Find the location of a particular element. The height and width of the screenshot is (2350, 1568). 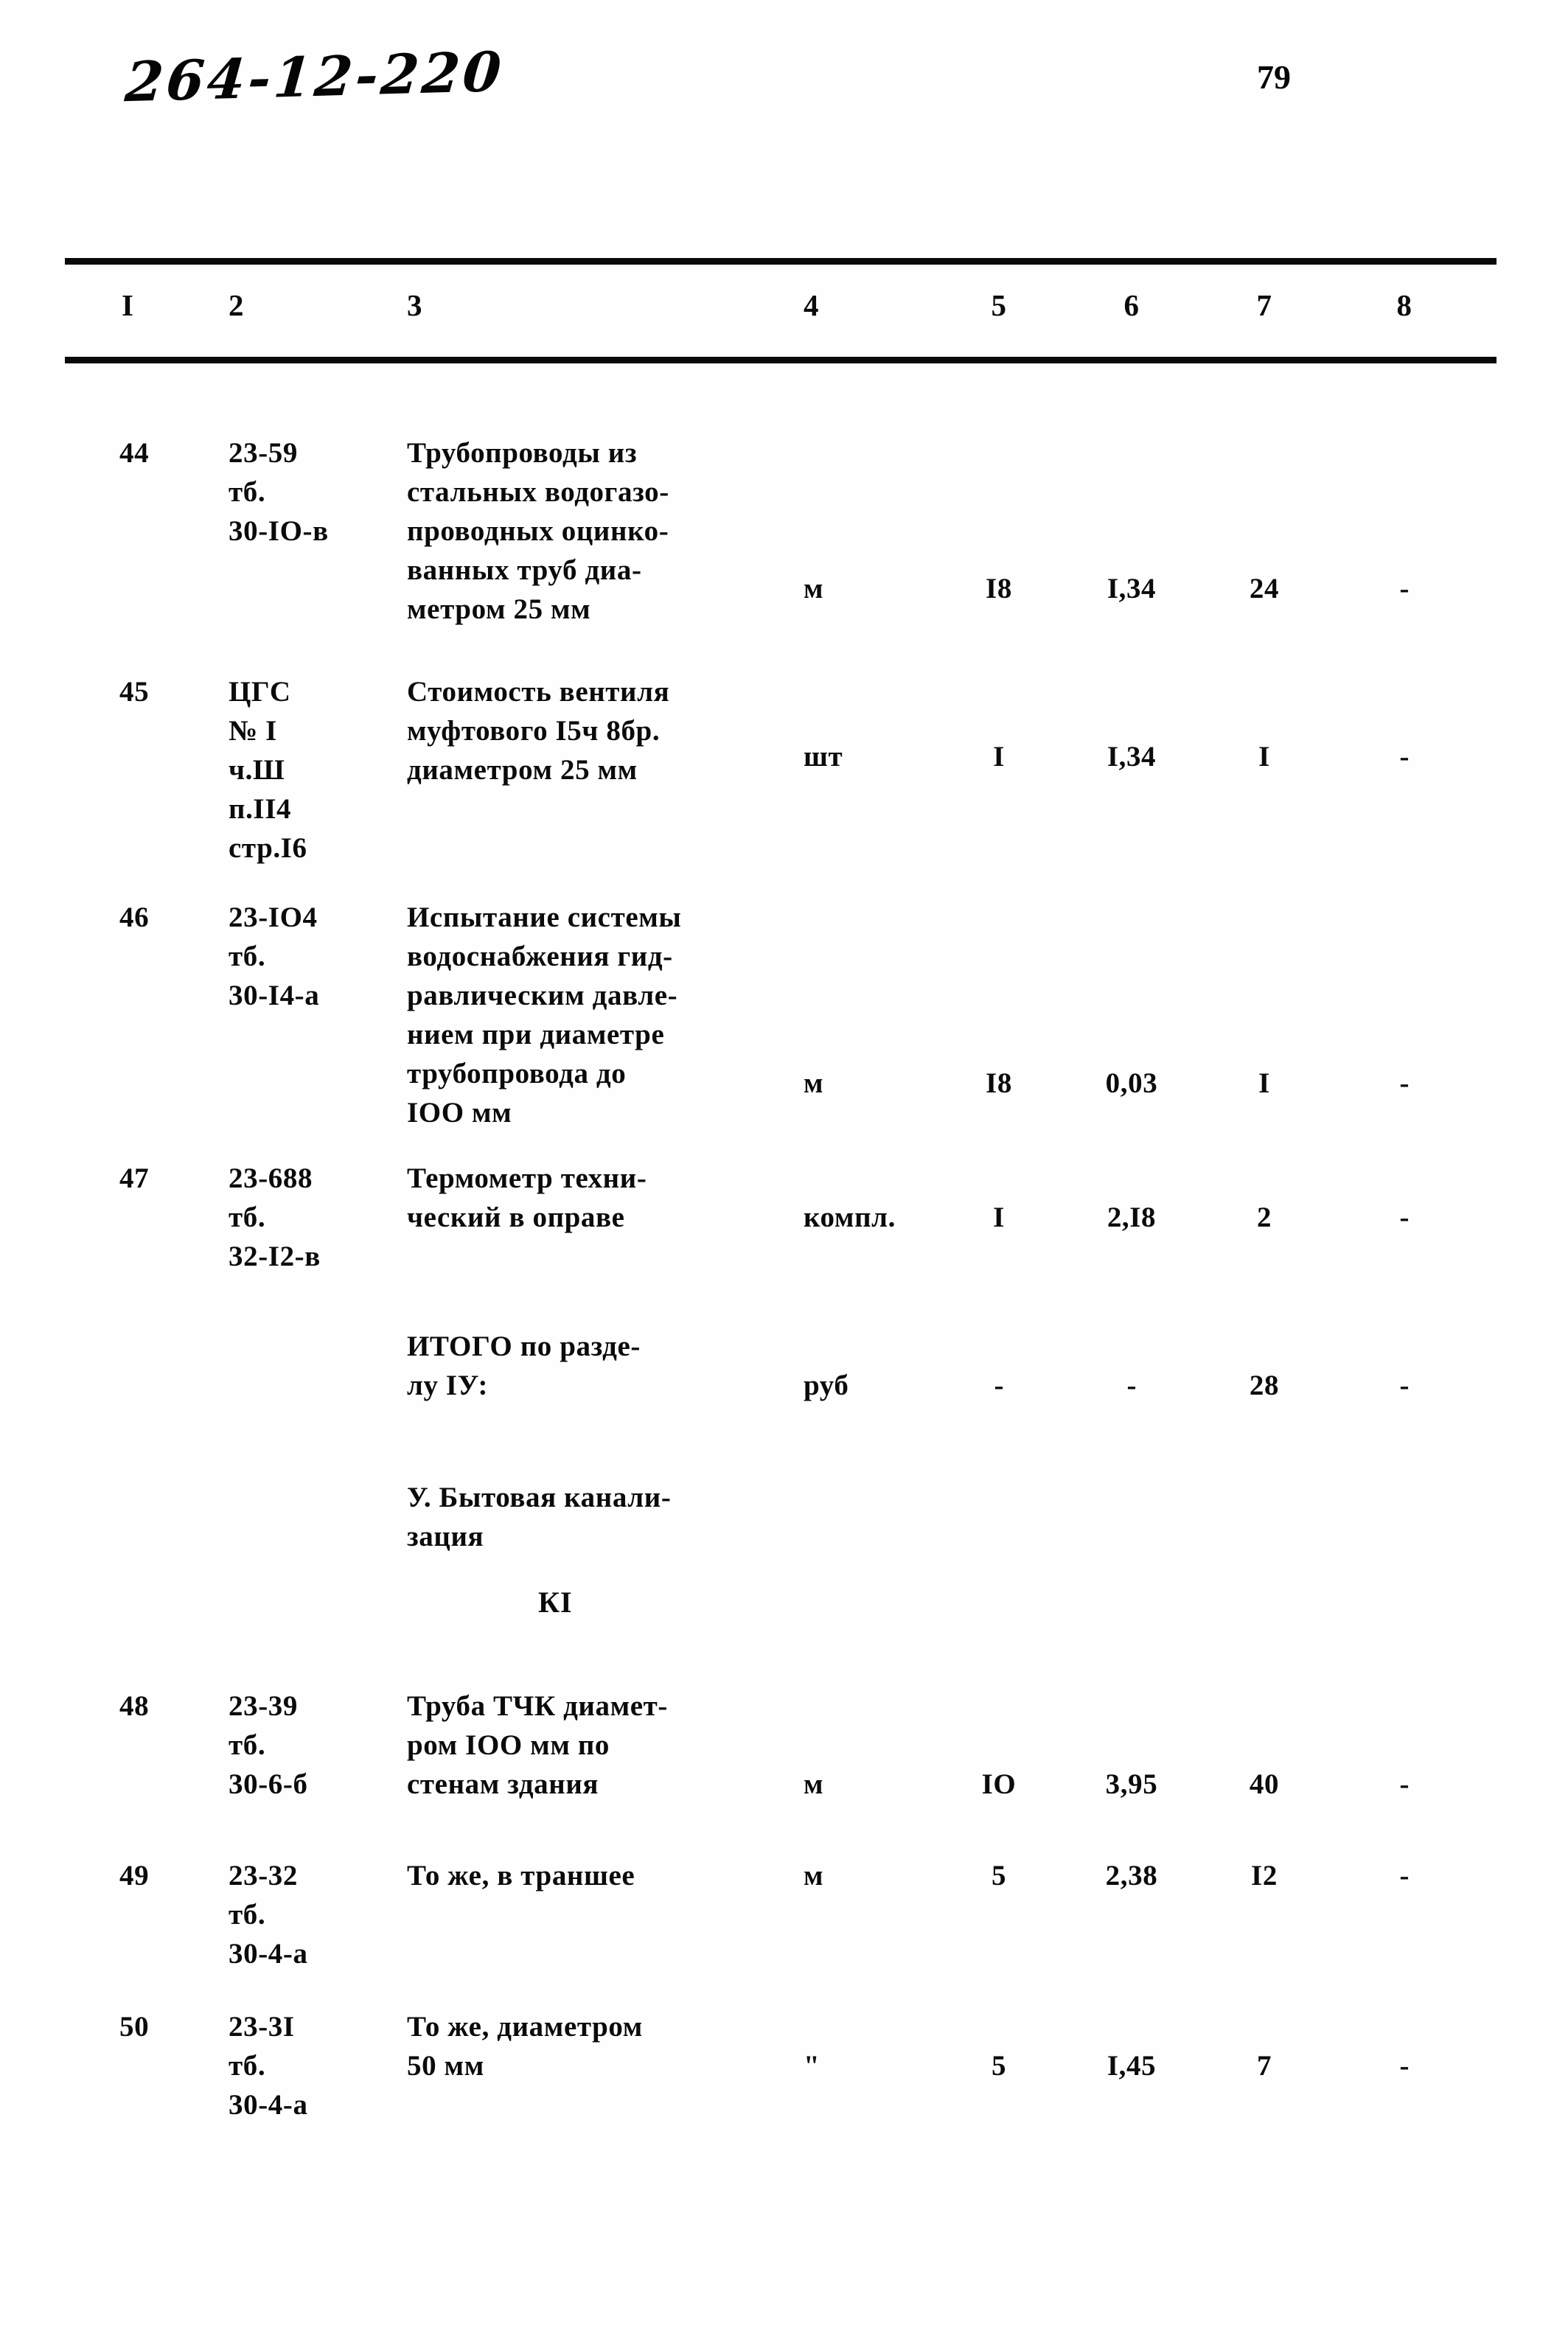

row-price: 2,I8 is located at coordinates (1132, 1217).